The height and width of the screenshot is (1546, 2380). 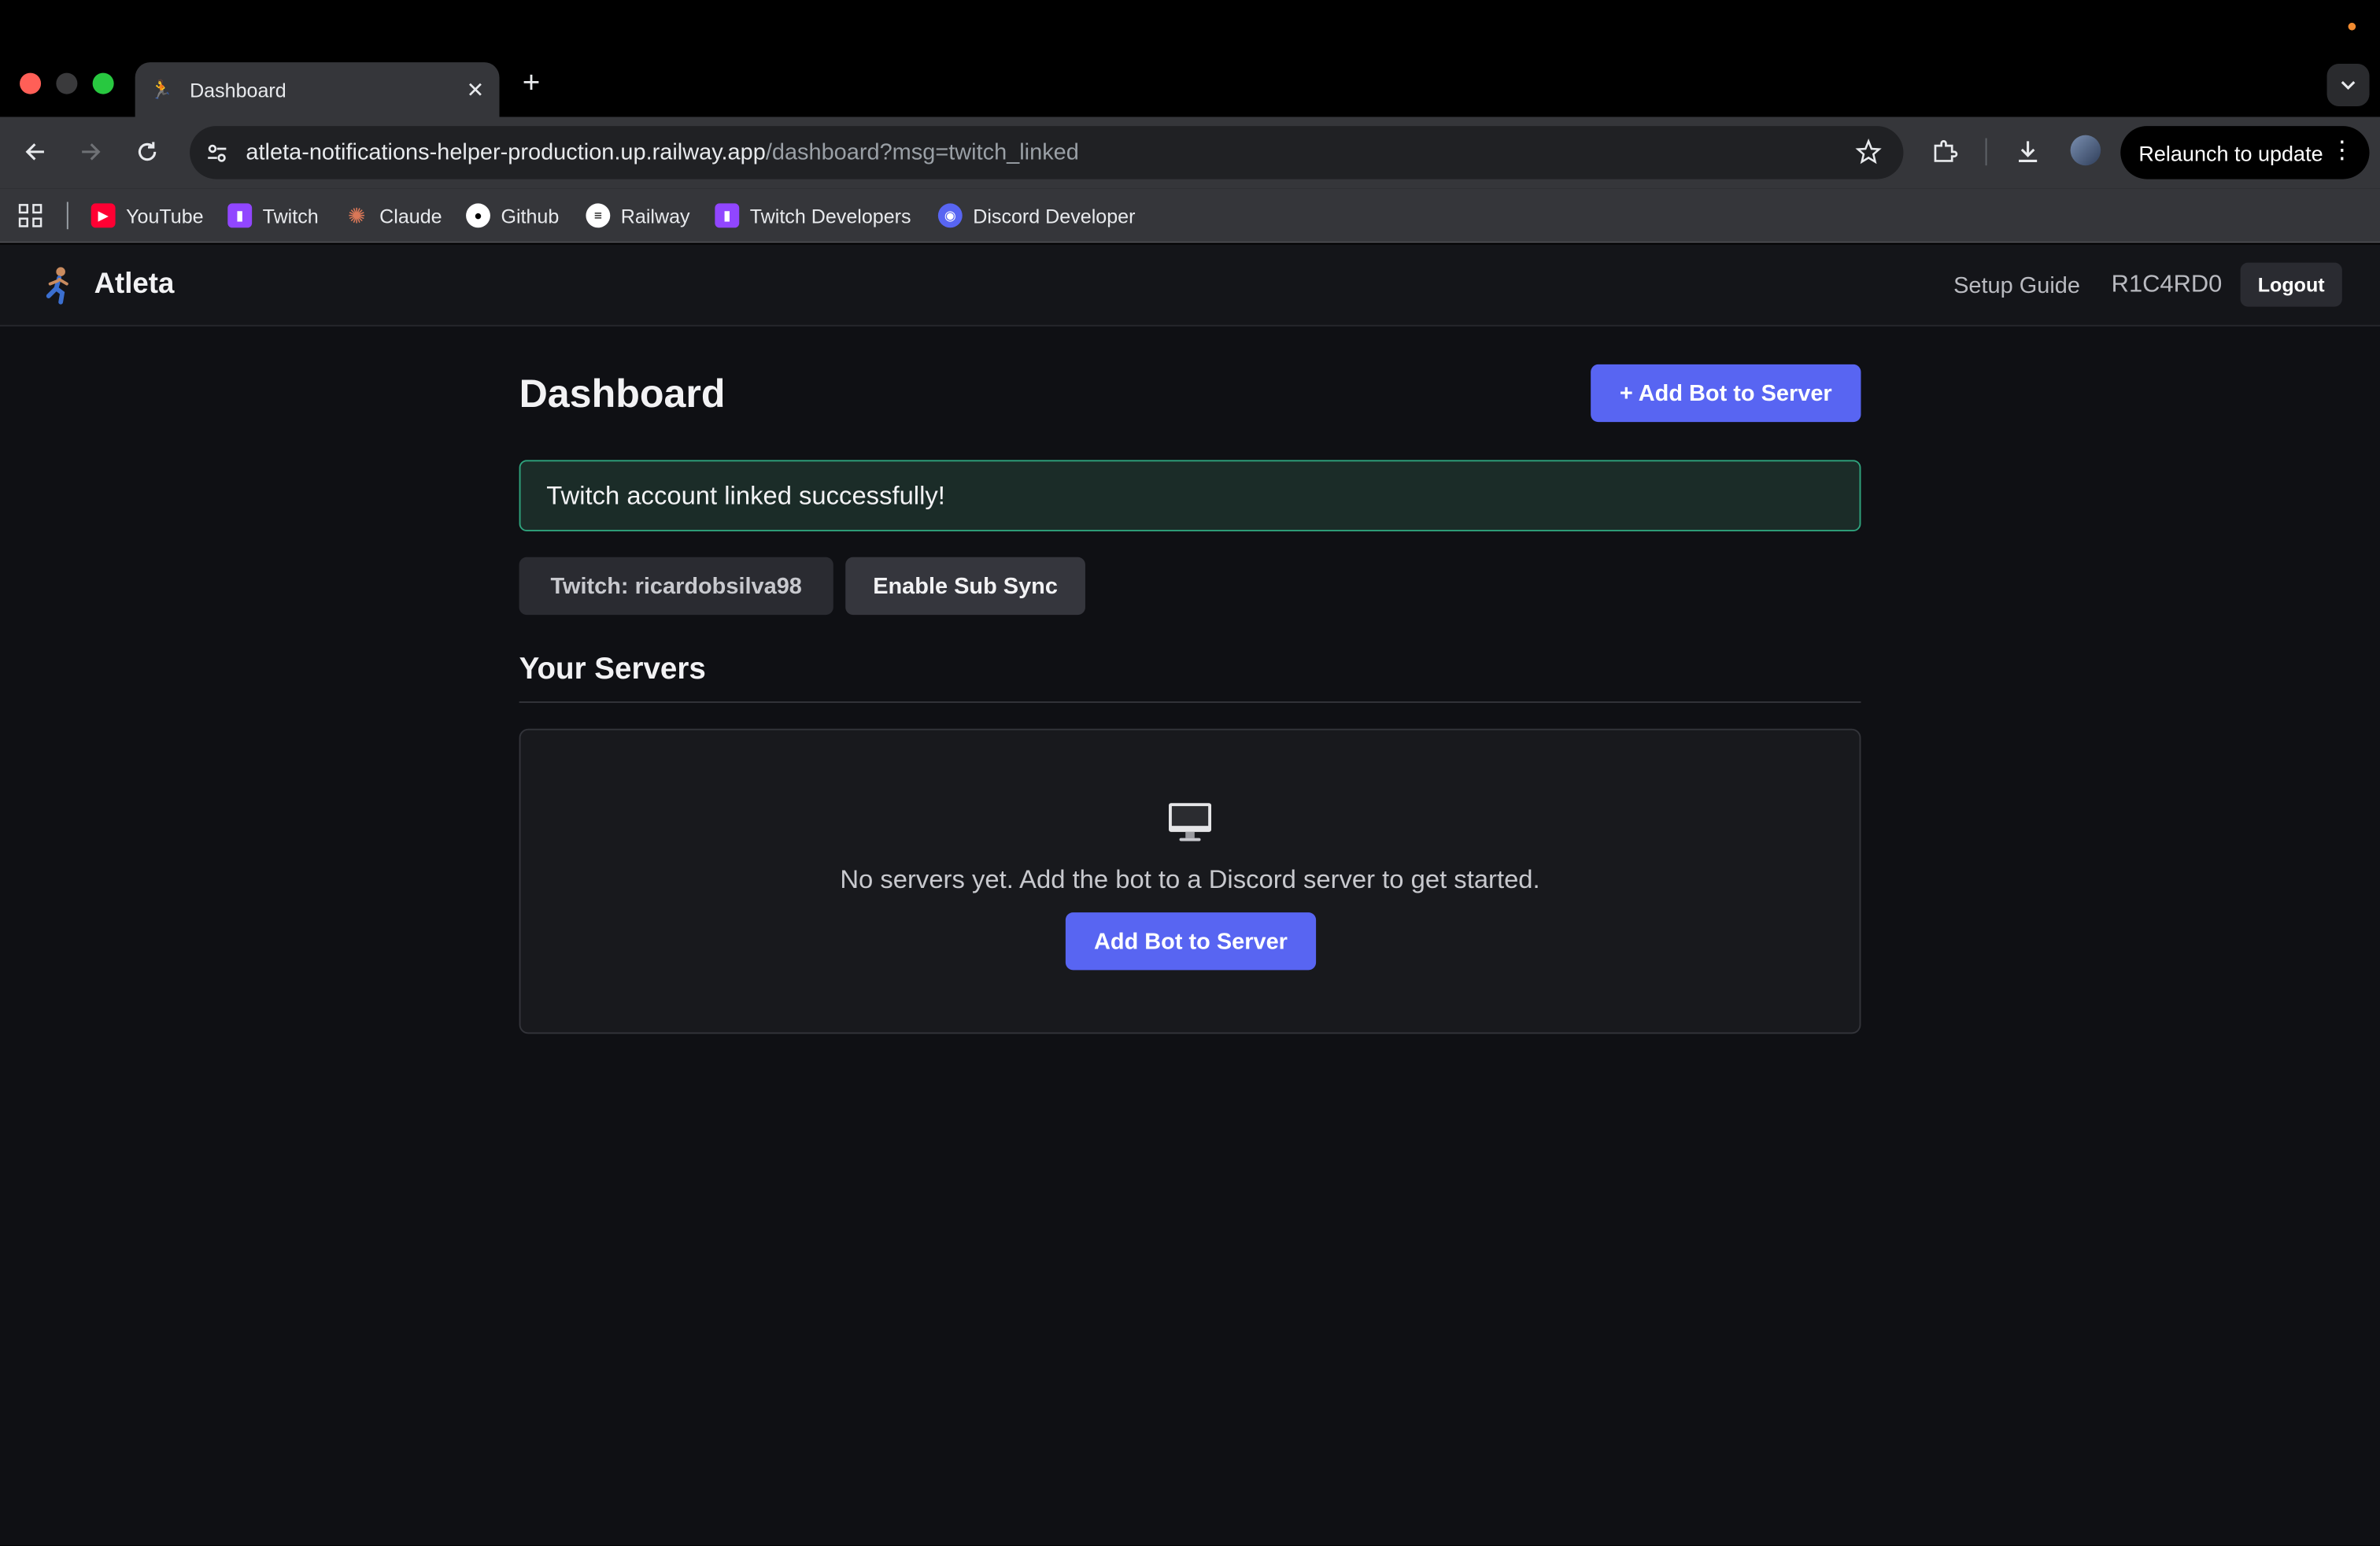 I want to click on browser-tab: 🏃 Dashboard ✕, so click(x=317, y=89).